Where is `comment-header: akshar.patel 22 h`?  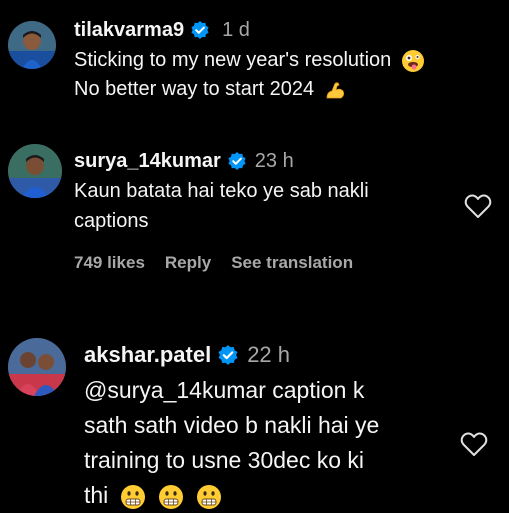
comment-header: akshar.patel 22 h is located at coordinates (187, 355).